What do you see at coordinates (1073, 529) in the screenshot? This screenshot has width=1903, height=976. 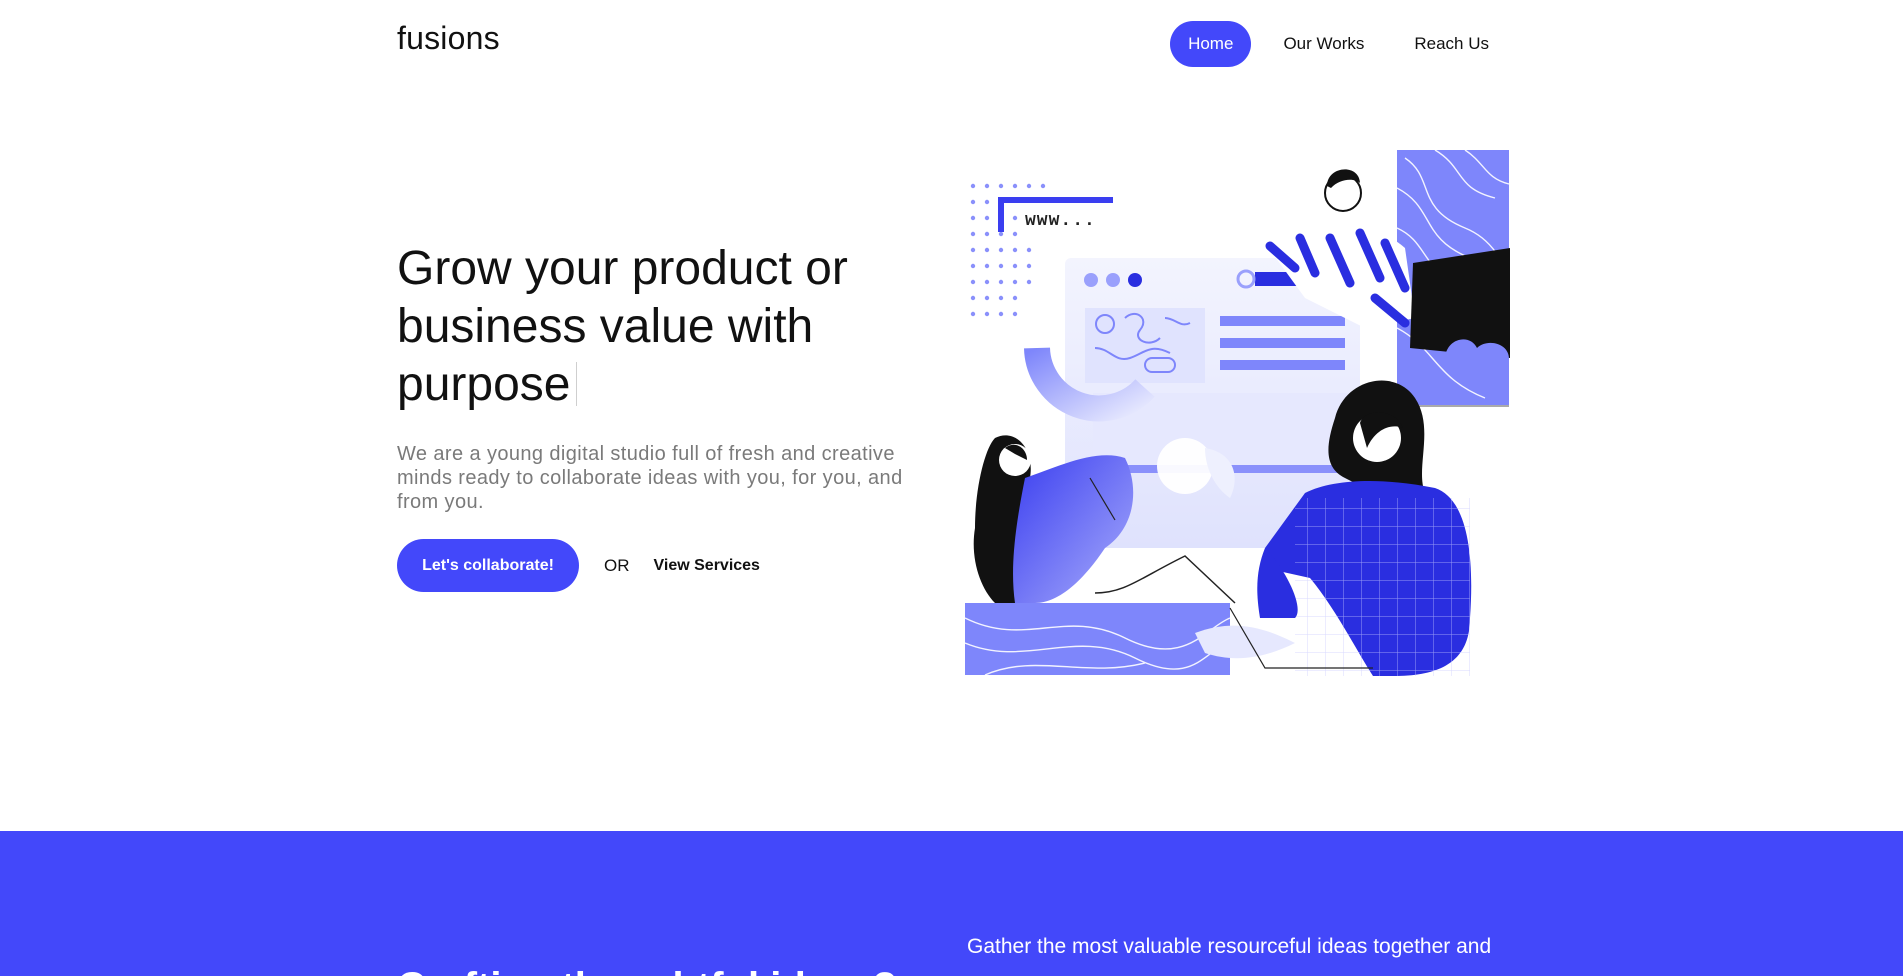 I see `woman-left-shirt` at bounding box center [1073, 529].